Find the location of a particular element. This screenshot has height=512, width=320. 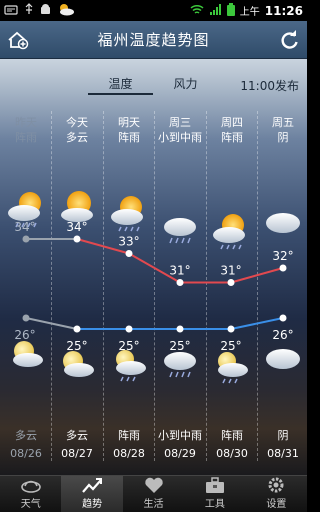

status-bar: 上午 11:26 is located at coordinates (153, 10).